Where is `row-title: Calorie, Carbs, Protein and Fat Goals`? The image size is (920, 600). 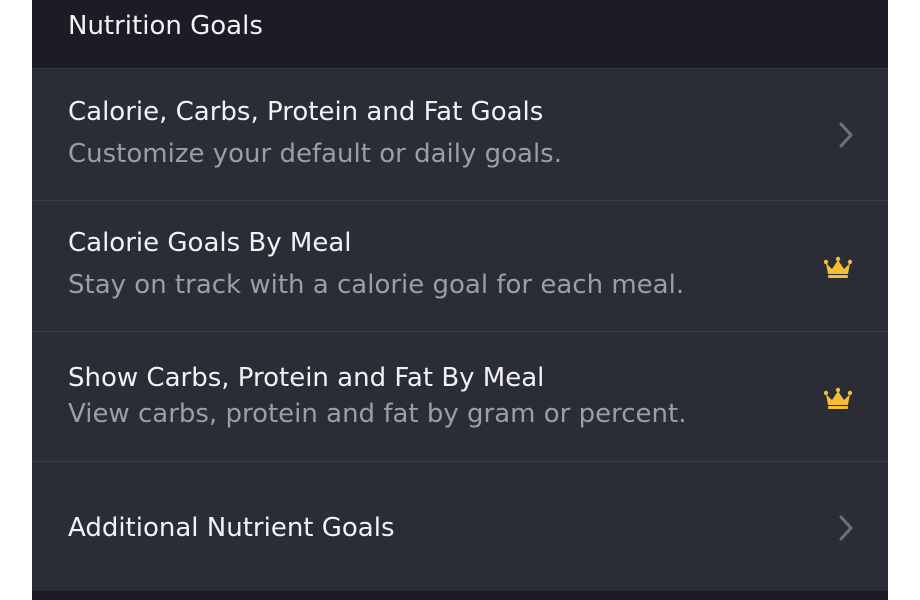
row-title: Calorie, Carbs, Protein and Fat Goals is located at coordinates (306, 112).